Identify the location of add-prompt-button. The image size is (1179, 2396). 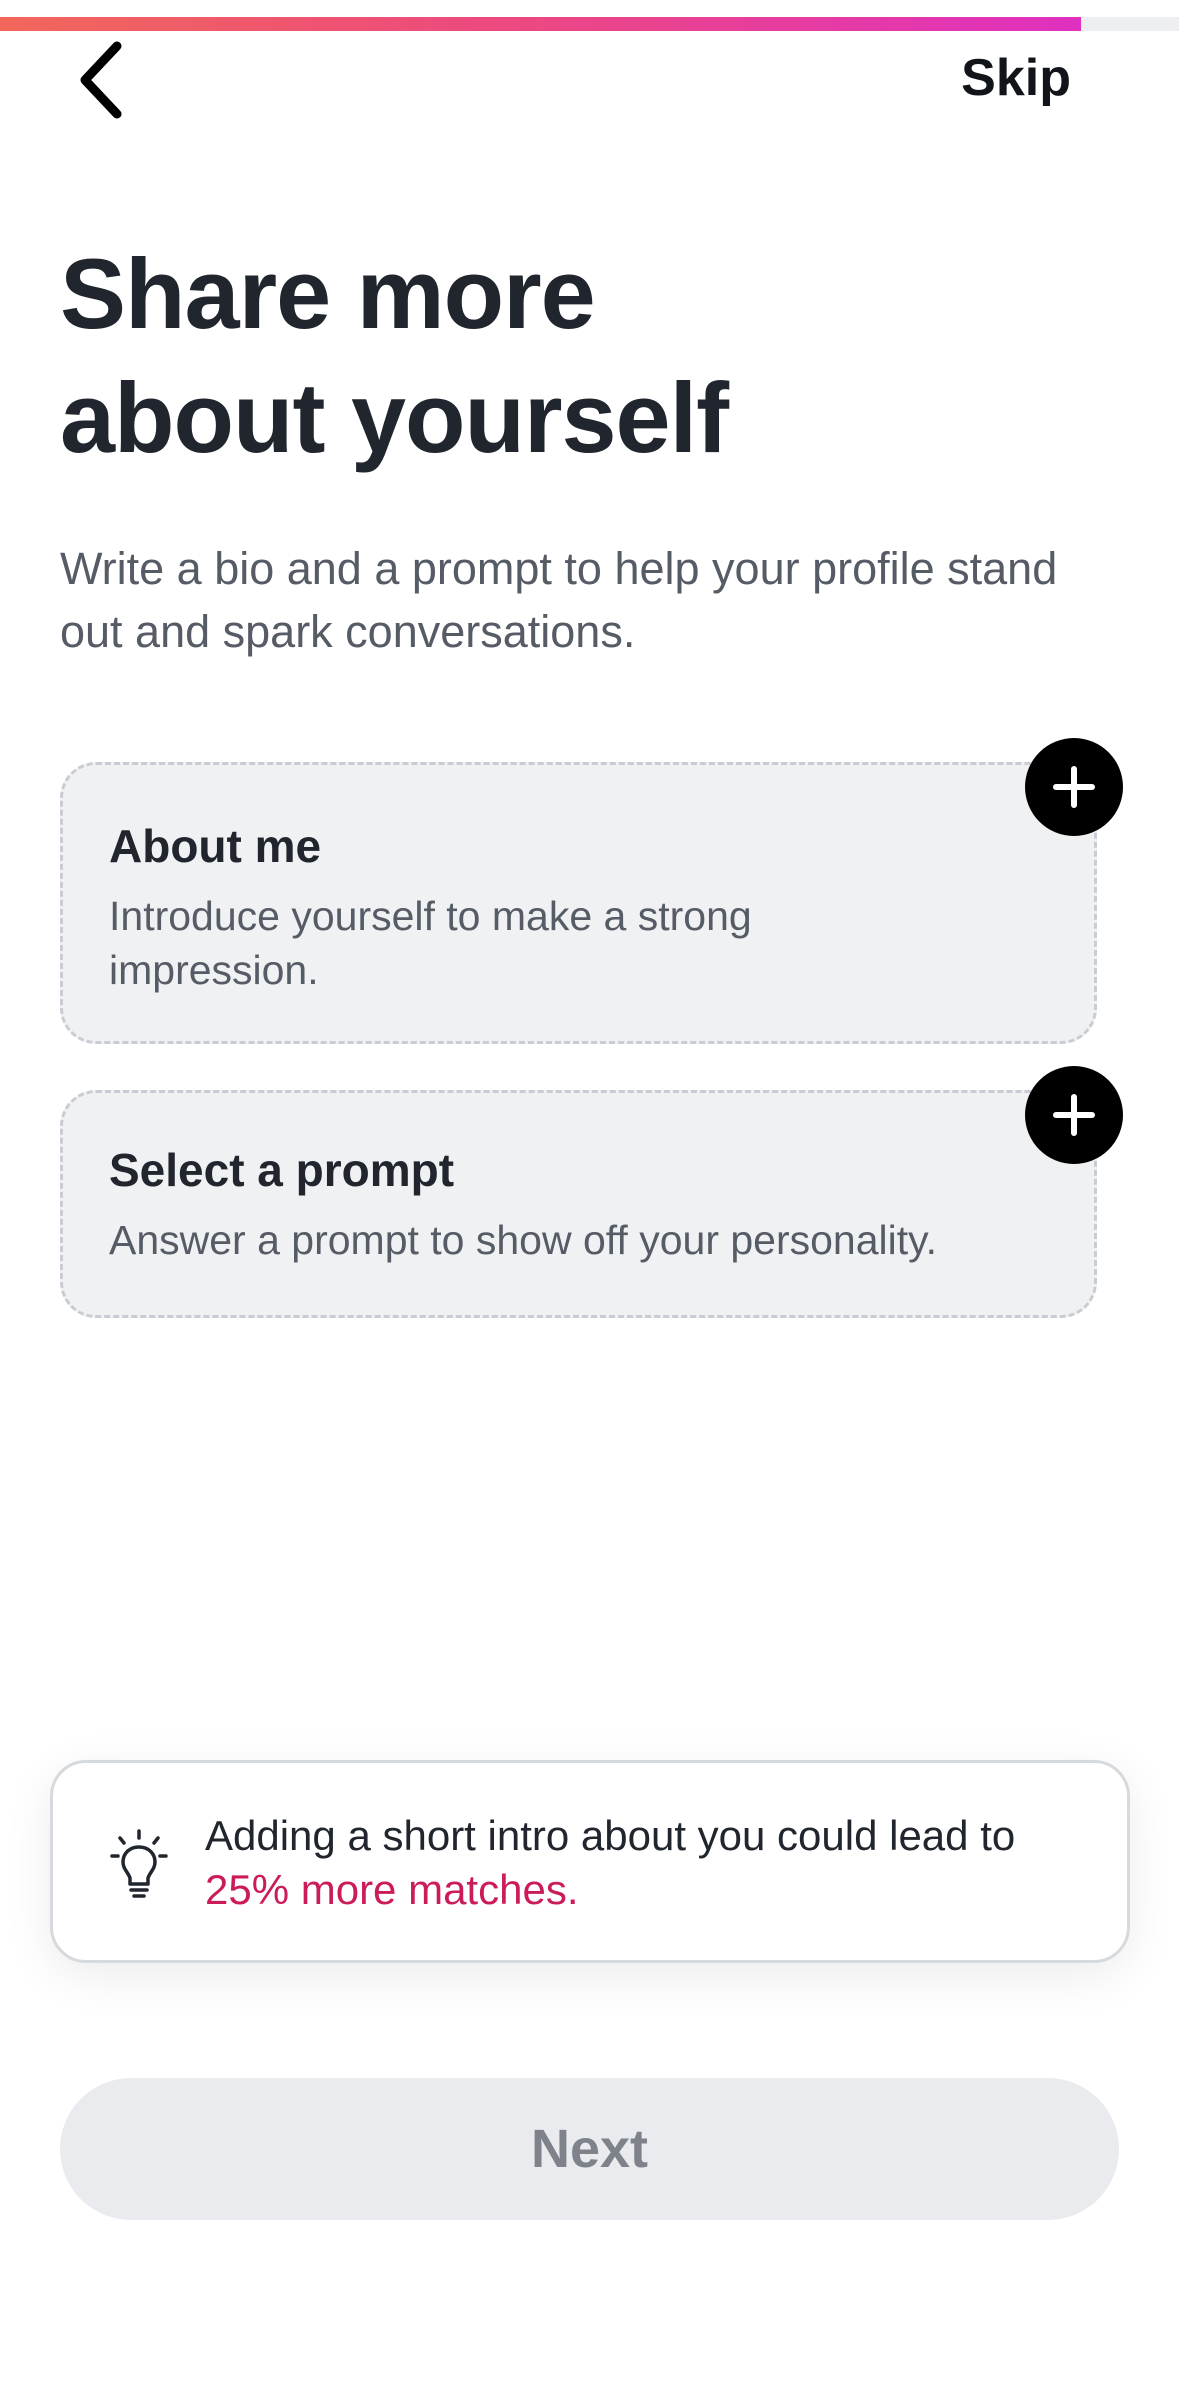
(1074, 1115).